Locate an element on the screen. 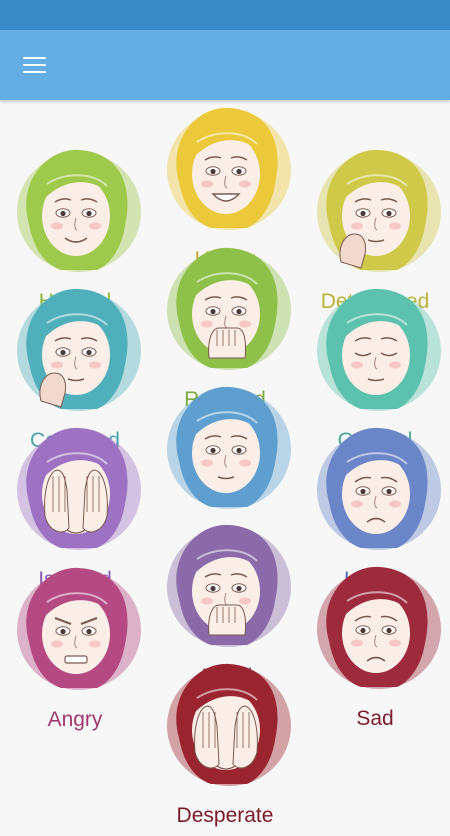 The width and height of the screenshot is (450, 836). emotion-desperate: Desperate is located at coordinates (225, 746).